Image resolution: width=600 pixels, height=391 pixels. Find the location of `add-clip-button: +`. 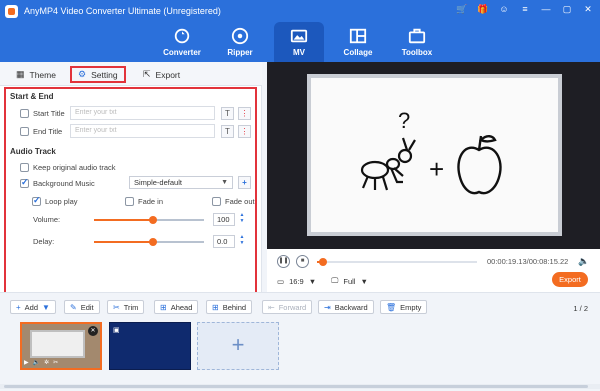

add-clip-button: + is located at coordinates (238, 346).